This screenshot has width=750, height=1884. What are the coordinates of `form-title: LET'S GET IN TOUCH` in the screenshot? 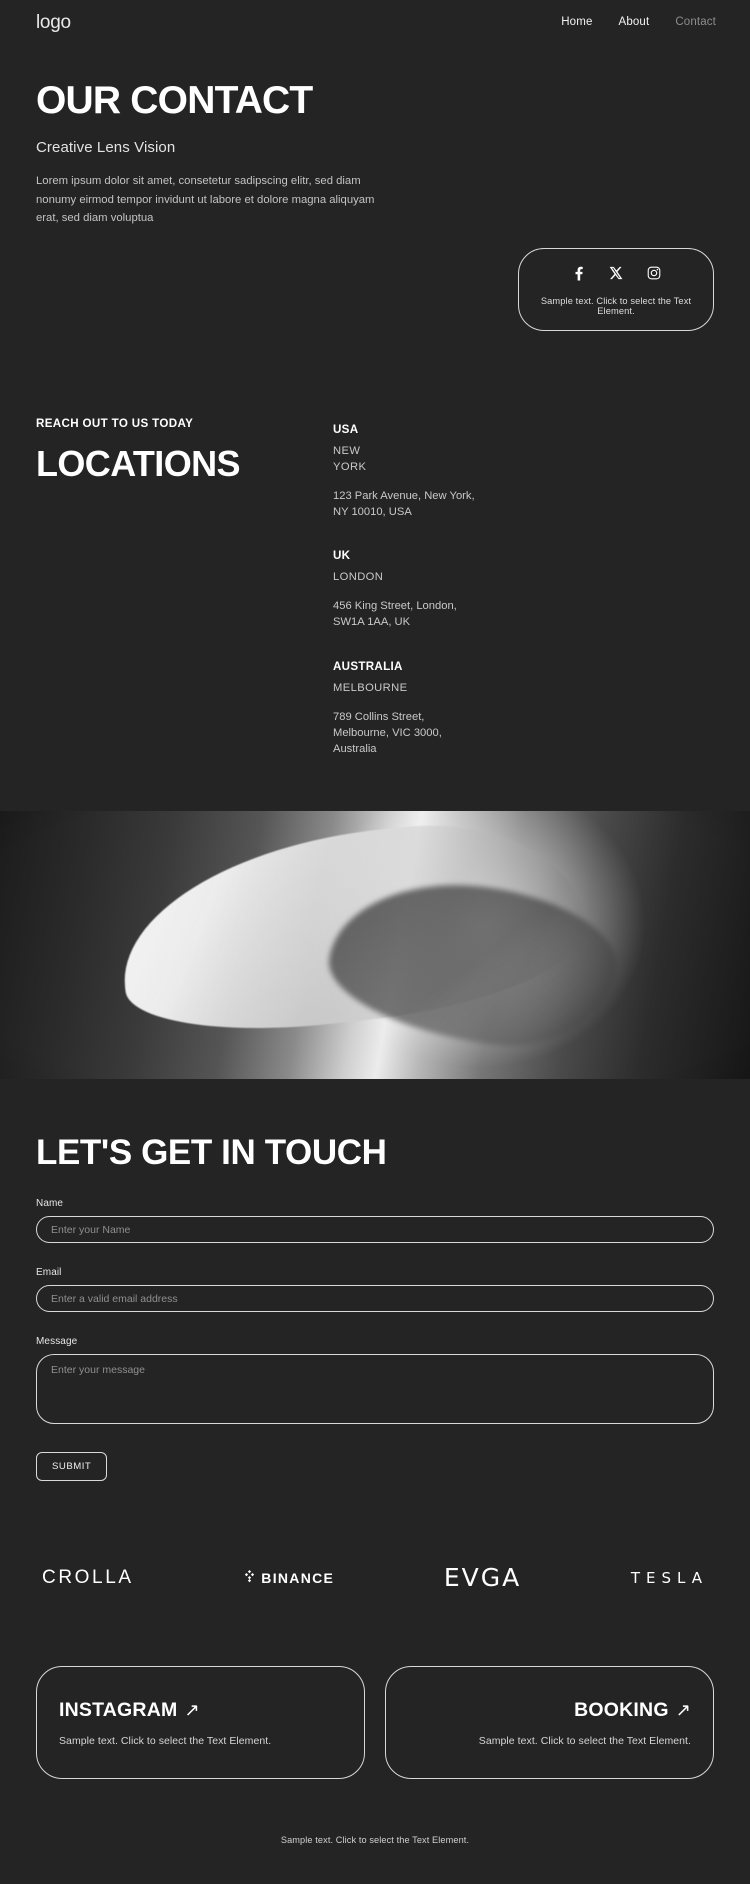 It's located at (211, 1153).